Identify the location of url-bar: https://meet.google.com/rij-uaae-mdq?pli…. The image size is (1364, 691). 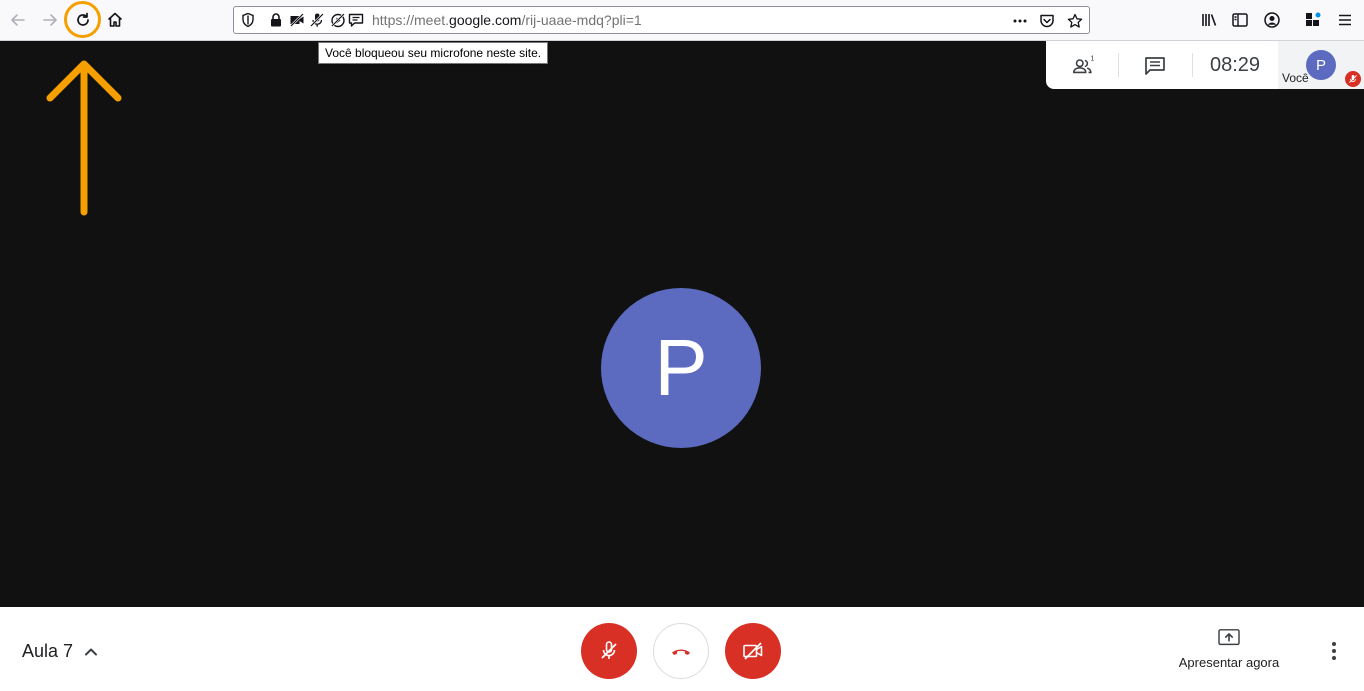
(661, 20).